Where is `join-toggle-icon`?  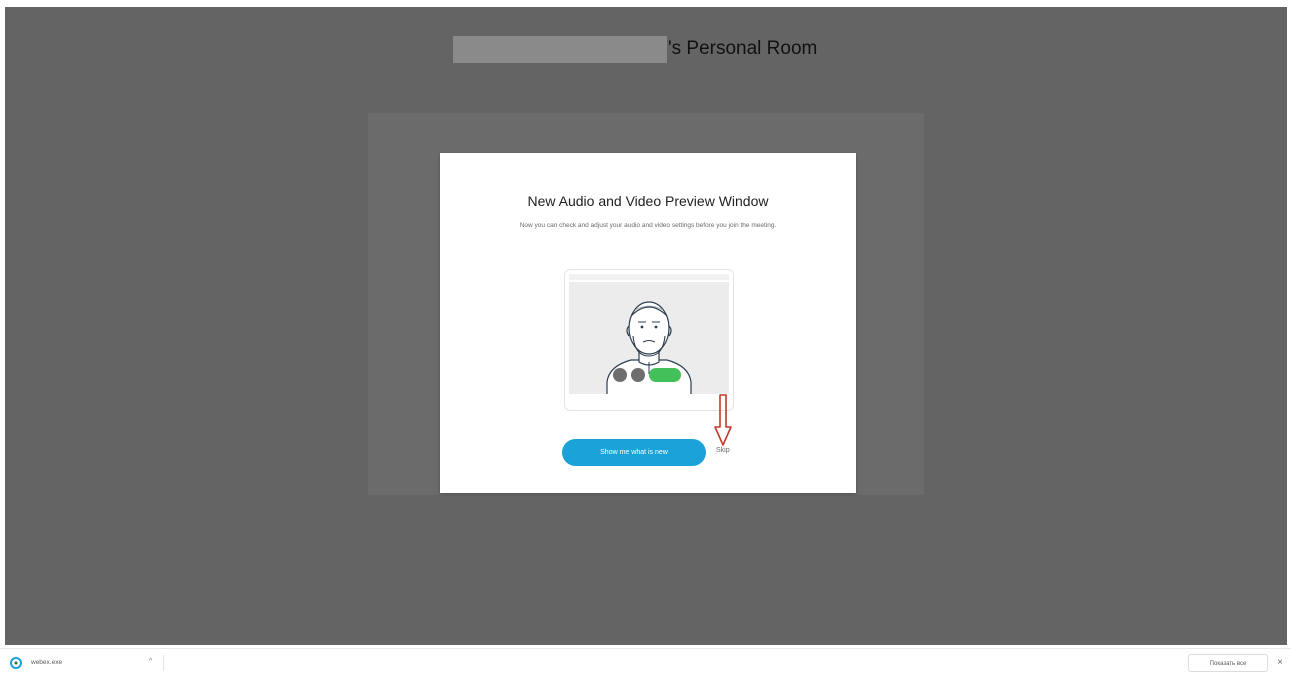 join-toggle-icon is located at coordinates (665, 375).